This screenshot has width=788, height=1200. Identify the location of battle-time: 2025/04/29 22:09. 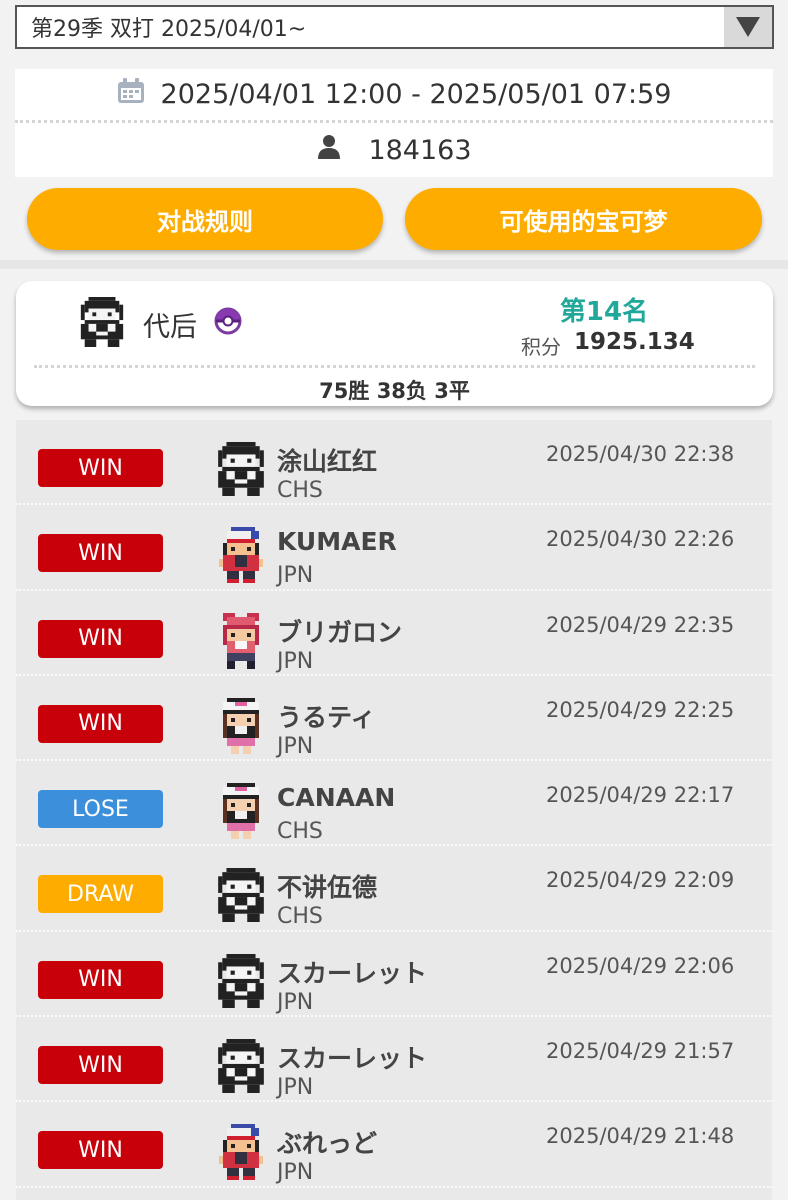
(640, 880).